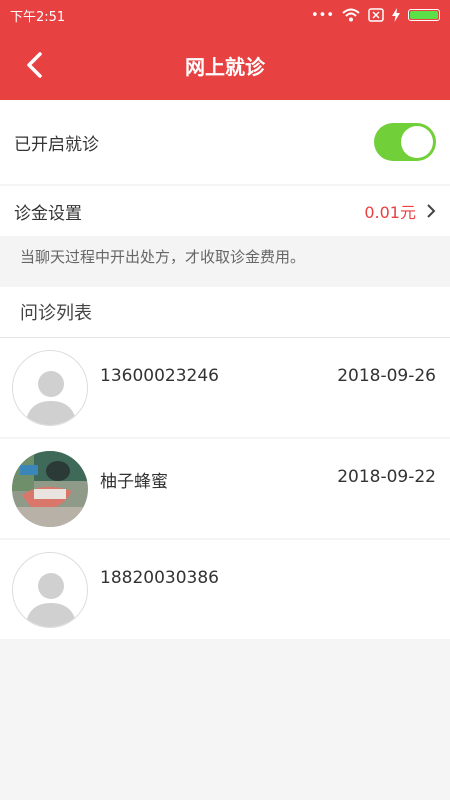 The height and width of the screenshot is (800, 450). I want to click on list-item: 13600023246 2018-09-26, so click(225, 388).